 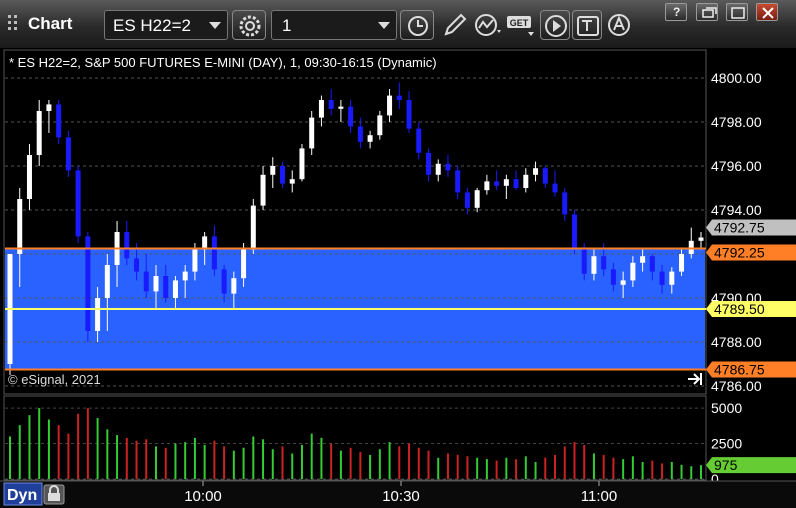 What do you see at coordinates (736, 386) in the screenshot?
I see `price-tick-label: 4786.00` at bounding box center [736, 386].